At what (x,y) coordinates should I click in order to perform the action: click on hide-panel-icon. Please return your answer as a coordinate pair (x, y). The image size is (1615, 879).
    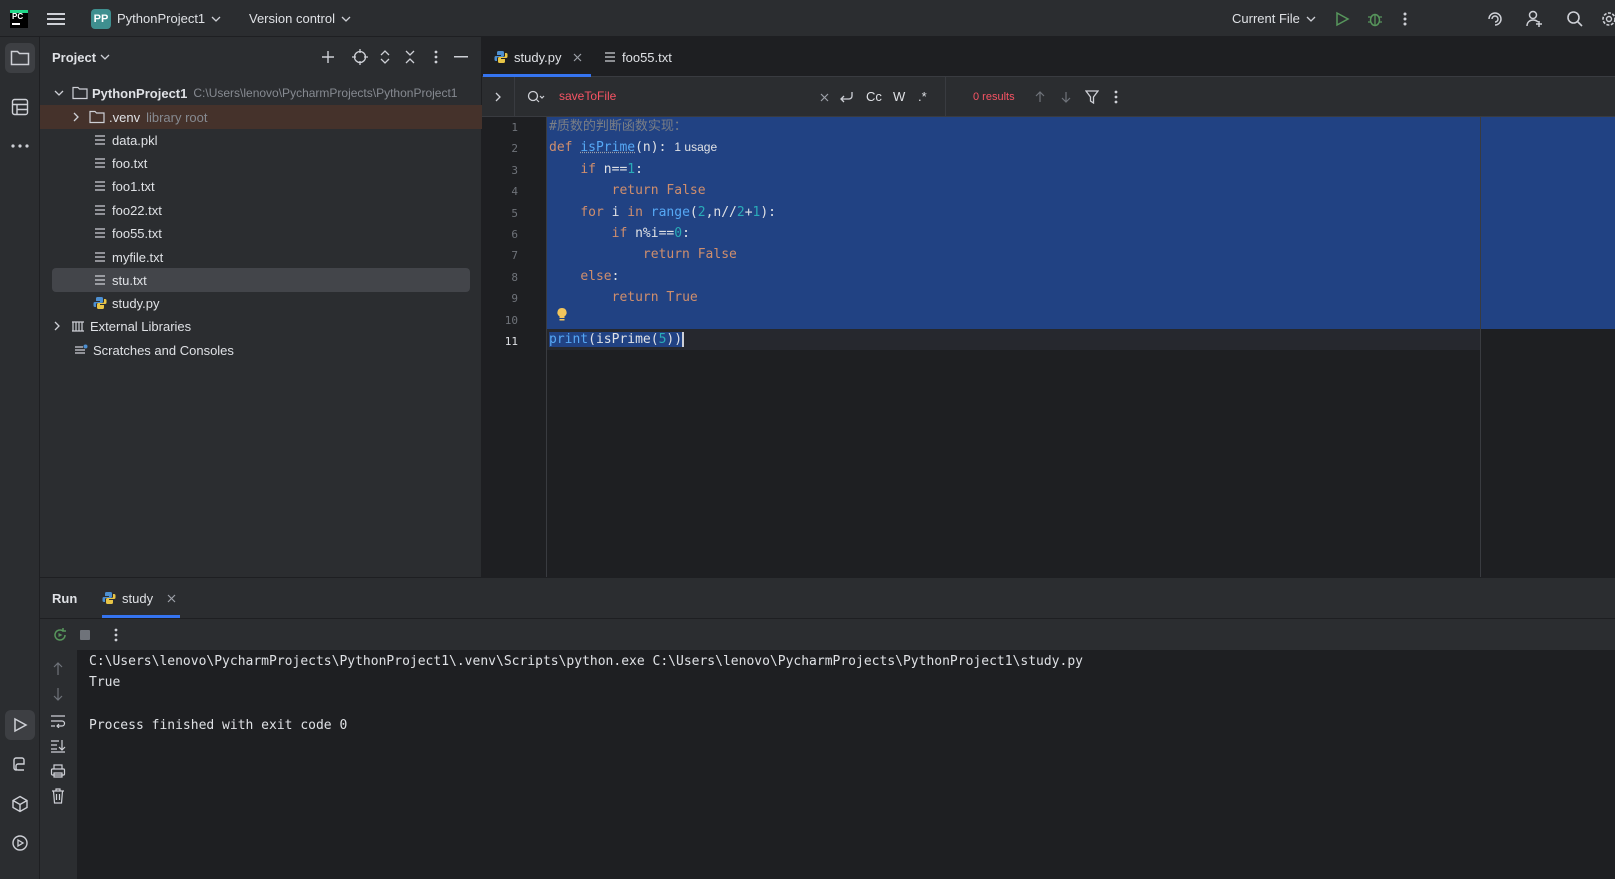
    Looking at the image, I should click on (461, 57).